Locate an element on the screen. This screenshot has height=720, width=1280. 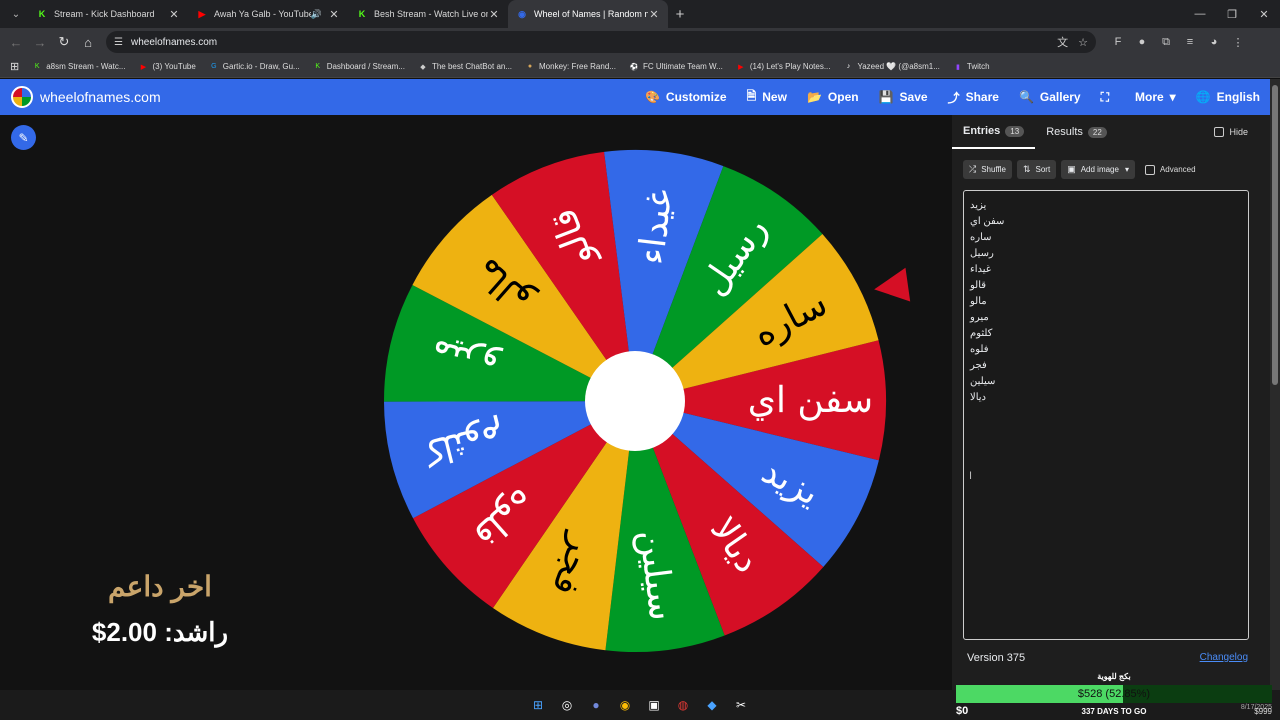
menu-label: Save is located at coordinates (913, 97).